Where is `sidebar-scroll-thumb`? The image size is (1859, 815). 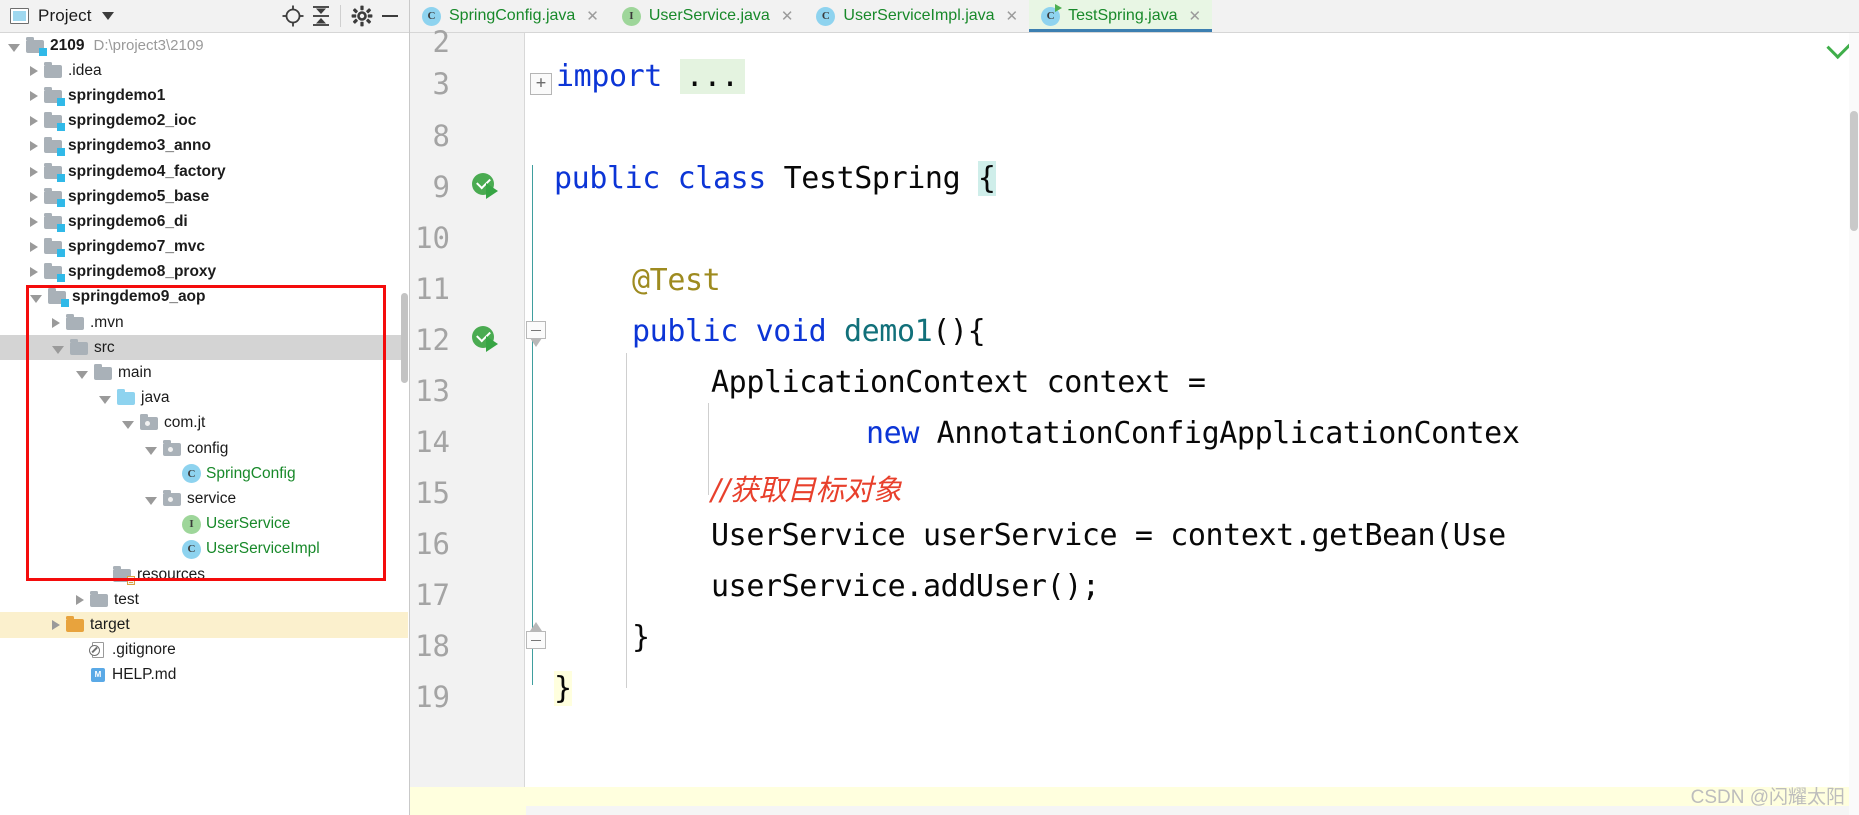 sidebar-scroll-thumb is located at coordinates (404, 338).